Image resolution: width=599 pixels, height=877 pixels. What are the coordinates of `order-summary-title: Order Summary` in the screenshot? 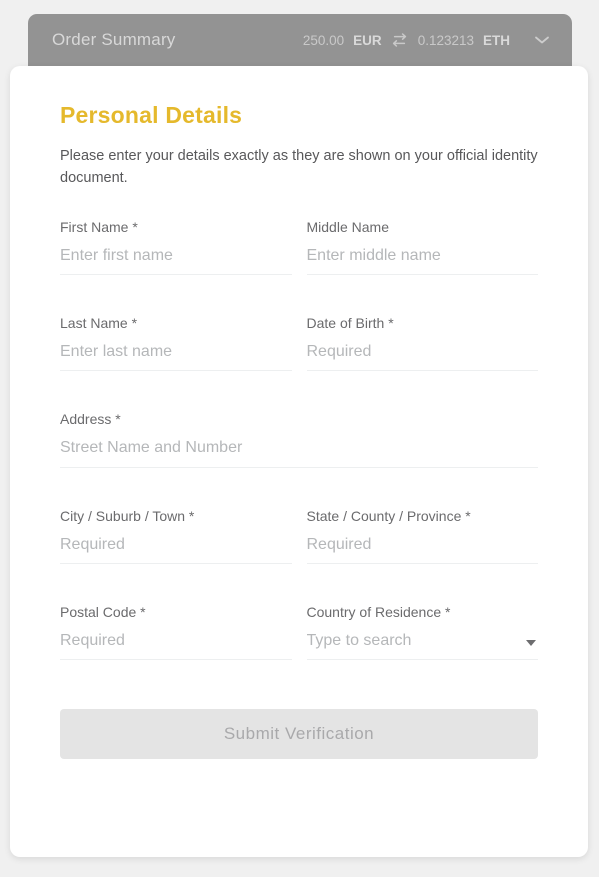 It's located at (114, 39).